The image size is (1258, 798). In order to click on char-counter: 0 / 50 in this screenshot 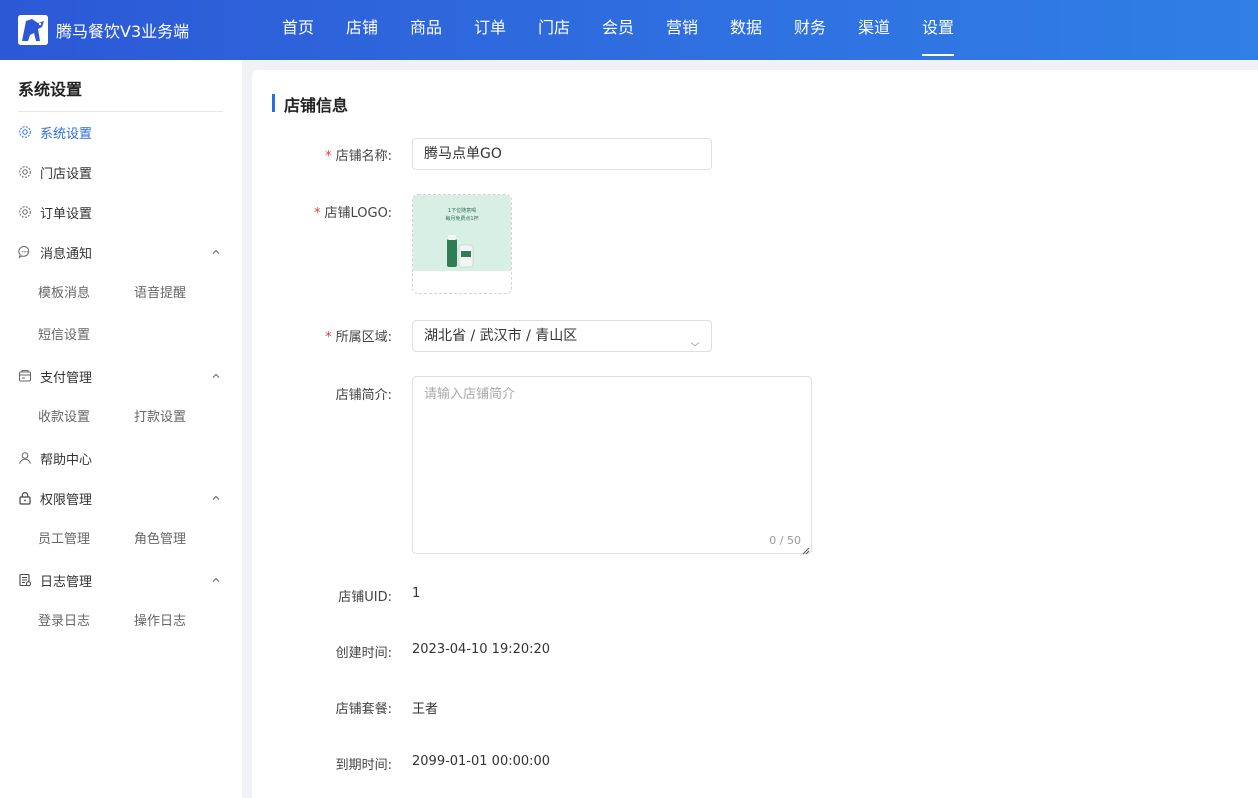, I will do `click(785, 540)`.